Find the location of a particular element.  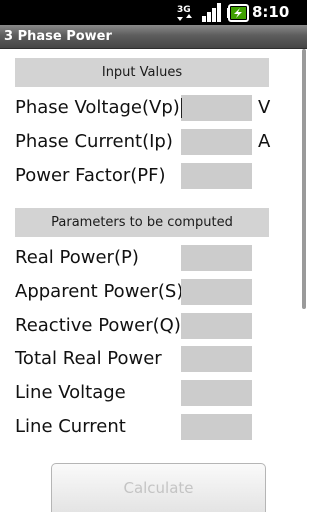

total-real-power-label: Total Real Power is located at coordinates (88, 358).